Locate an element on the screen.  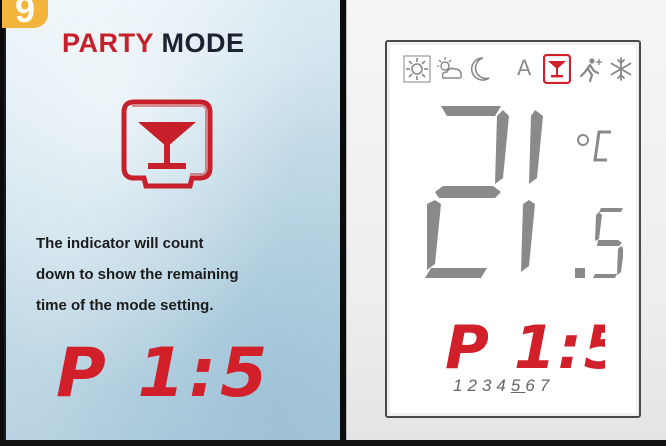
step-number-badge: 9 is located at coordinates (25, 15).